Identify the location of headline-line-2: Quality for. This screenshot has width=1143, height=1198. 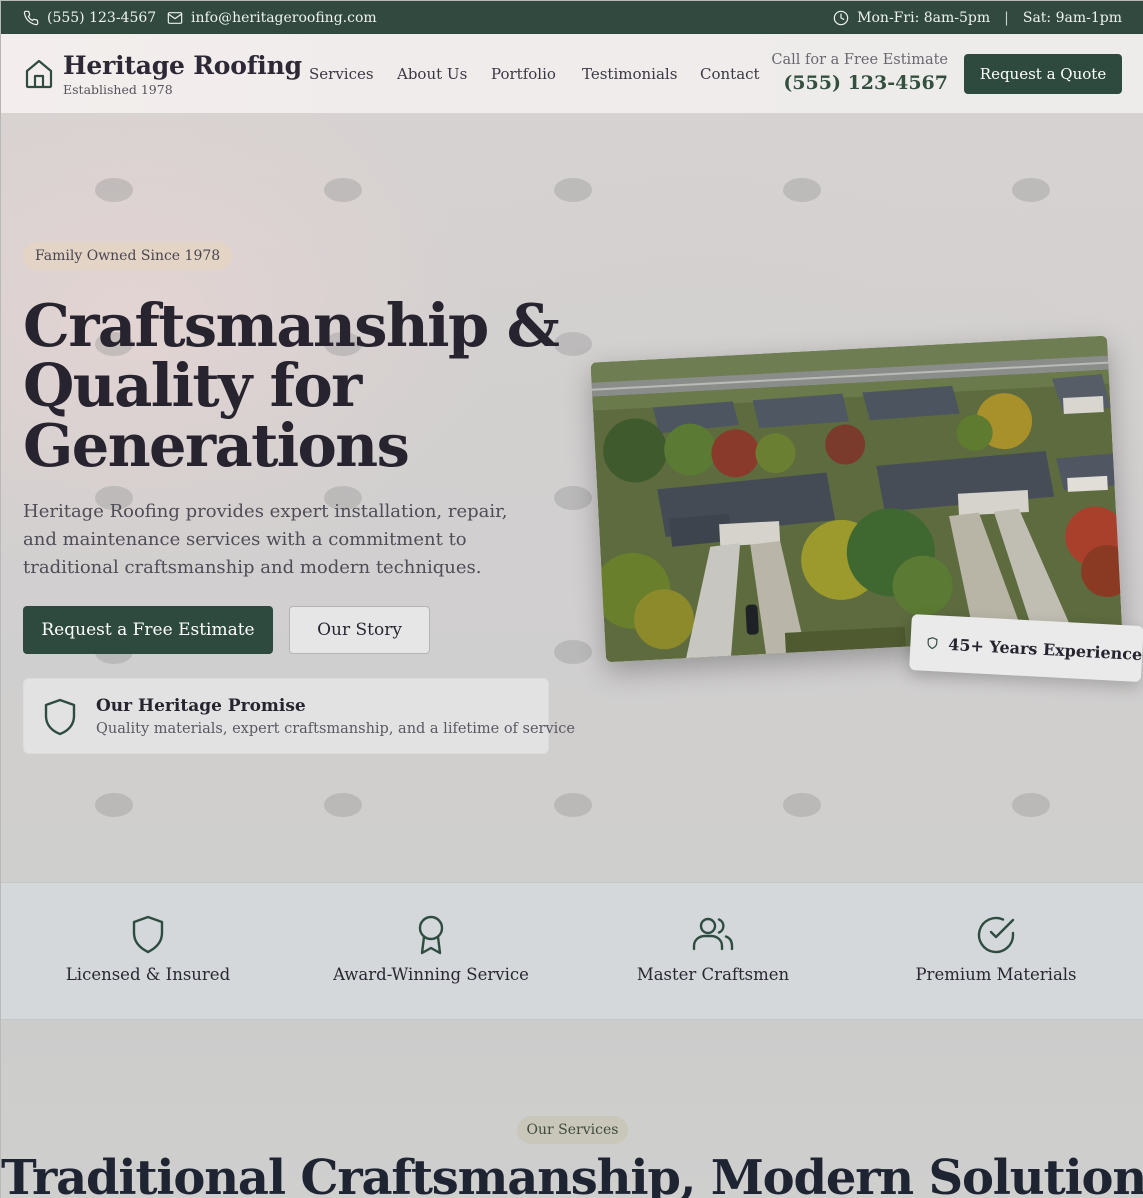
(192, 385).